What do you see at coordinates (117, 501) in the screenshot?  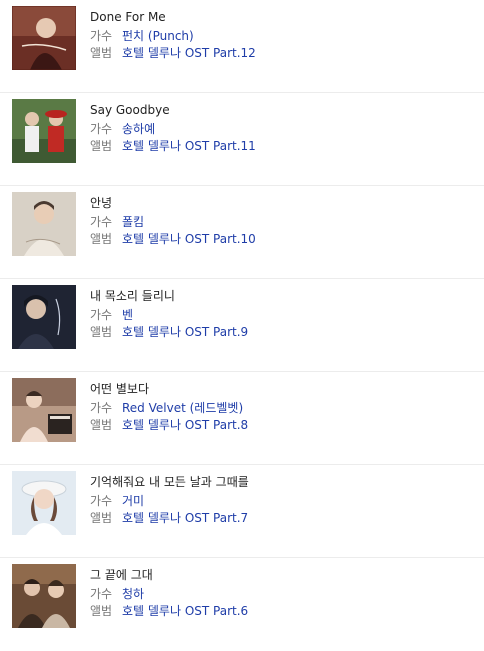 I see `artist-row: 가수 거미` at bounding box center [117, 501].